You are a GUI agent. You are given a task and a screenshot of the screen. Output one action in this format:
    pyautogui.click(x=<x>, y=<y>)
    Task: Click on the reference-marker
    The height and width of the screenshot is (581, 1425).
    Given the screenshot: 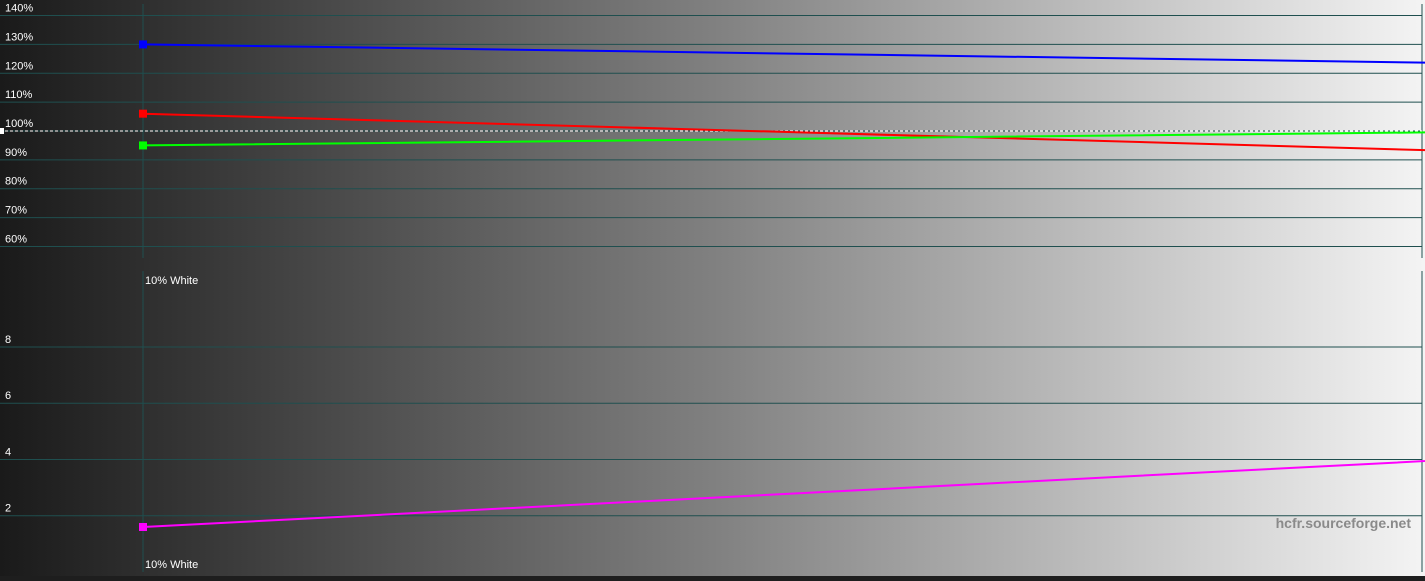 What is the action you would take?
    pyautogui.click(x=2, y=131)
    